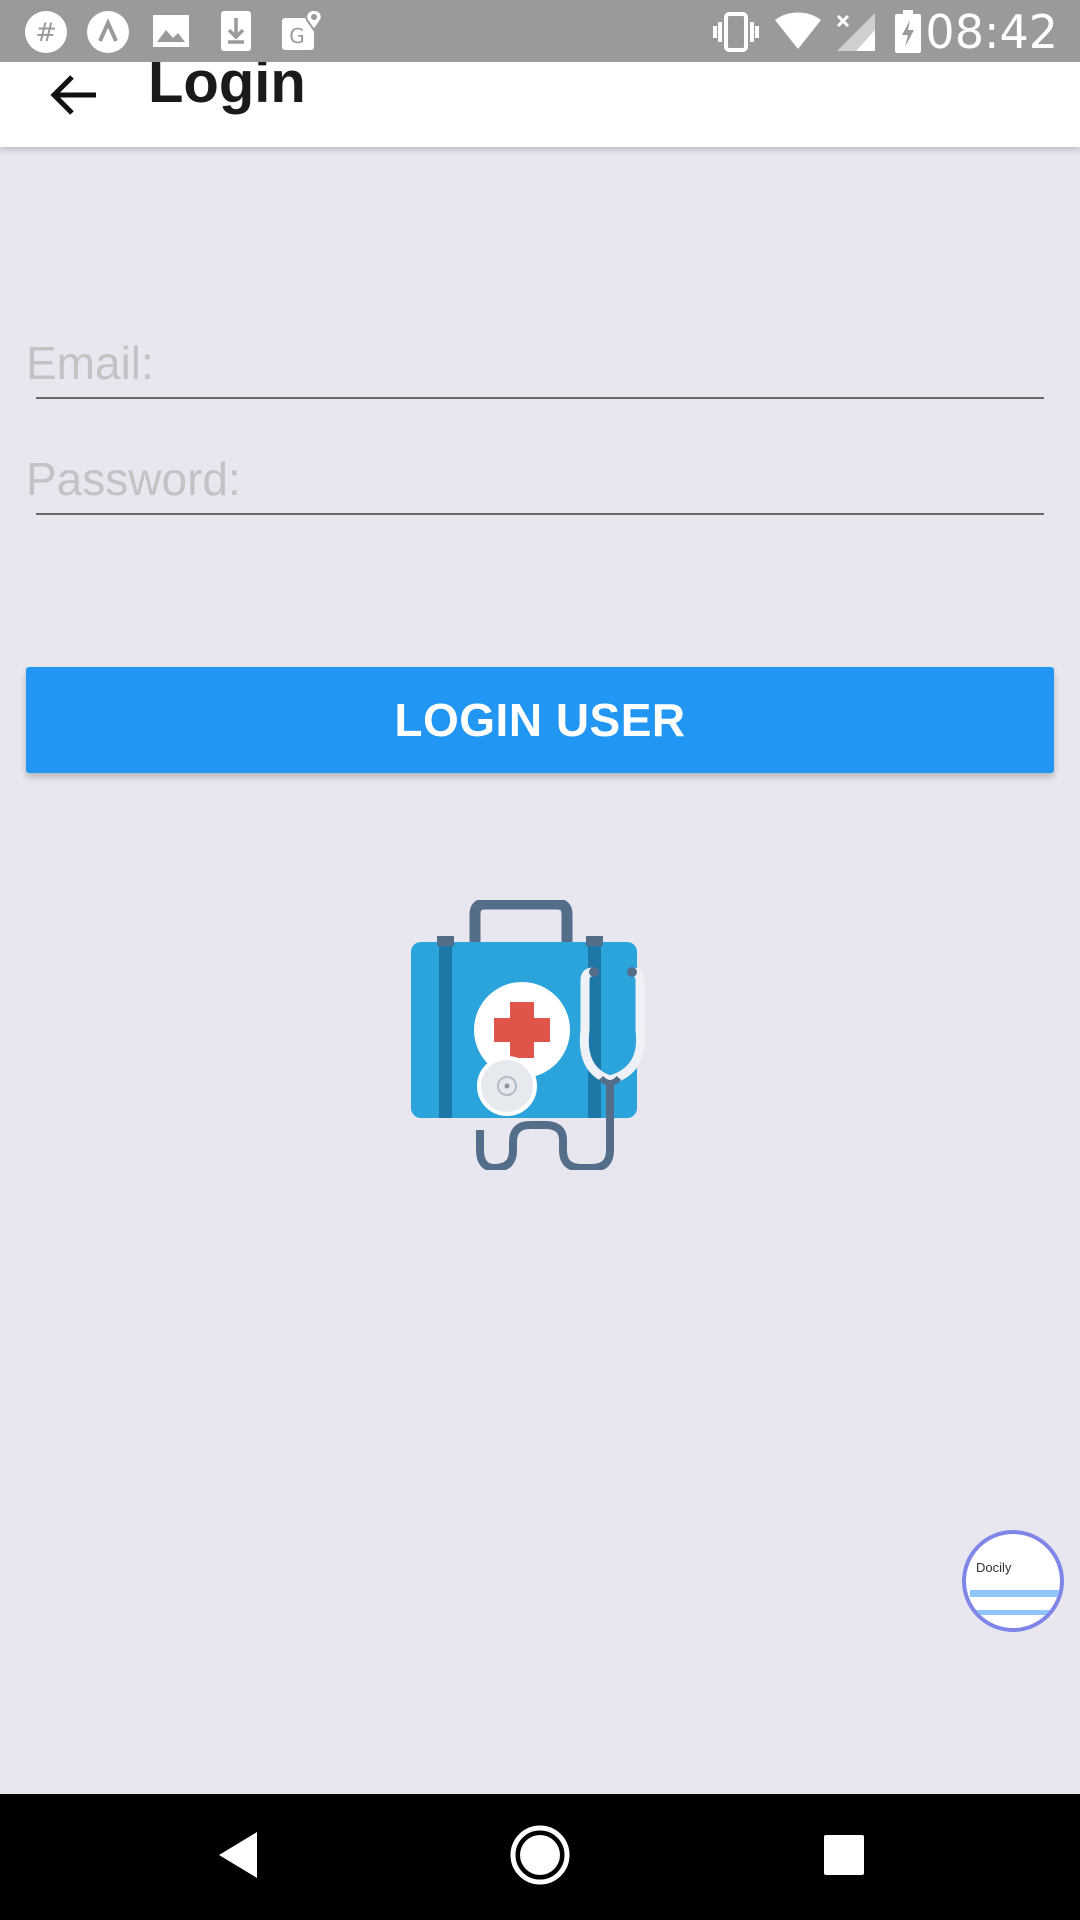 The image size is (1080, 1920). I want to click on image-icon, so click(171, 33).